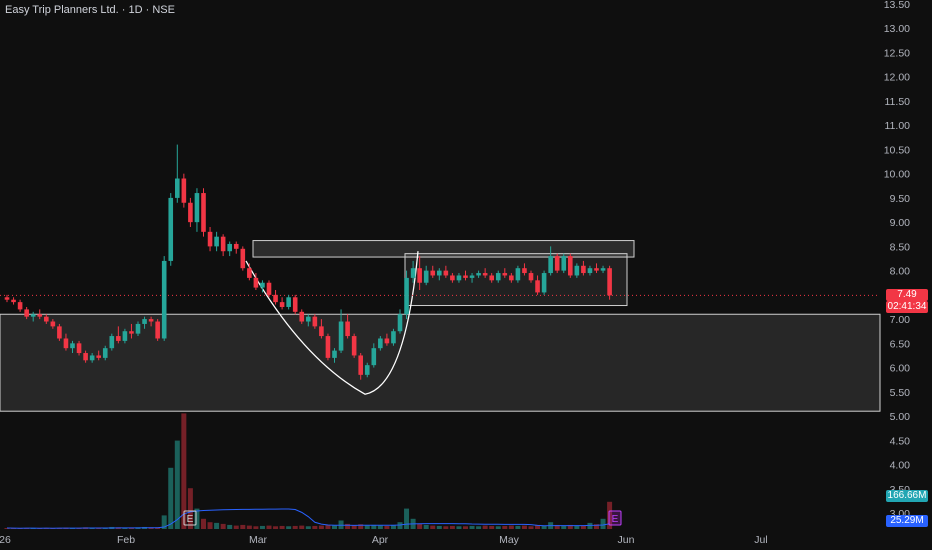  What do you see at coordinates (900, 199) in the screenshot?
I see `price-axis-tick: 9.50` at bounding box center [900, 199].